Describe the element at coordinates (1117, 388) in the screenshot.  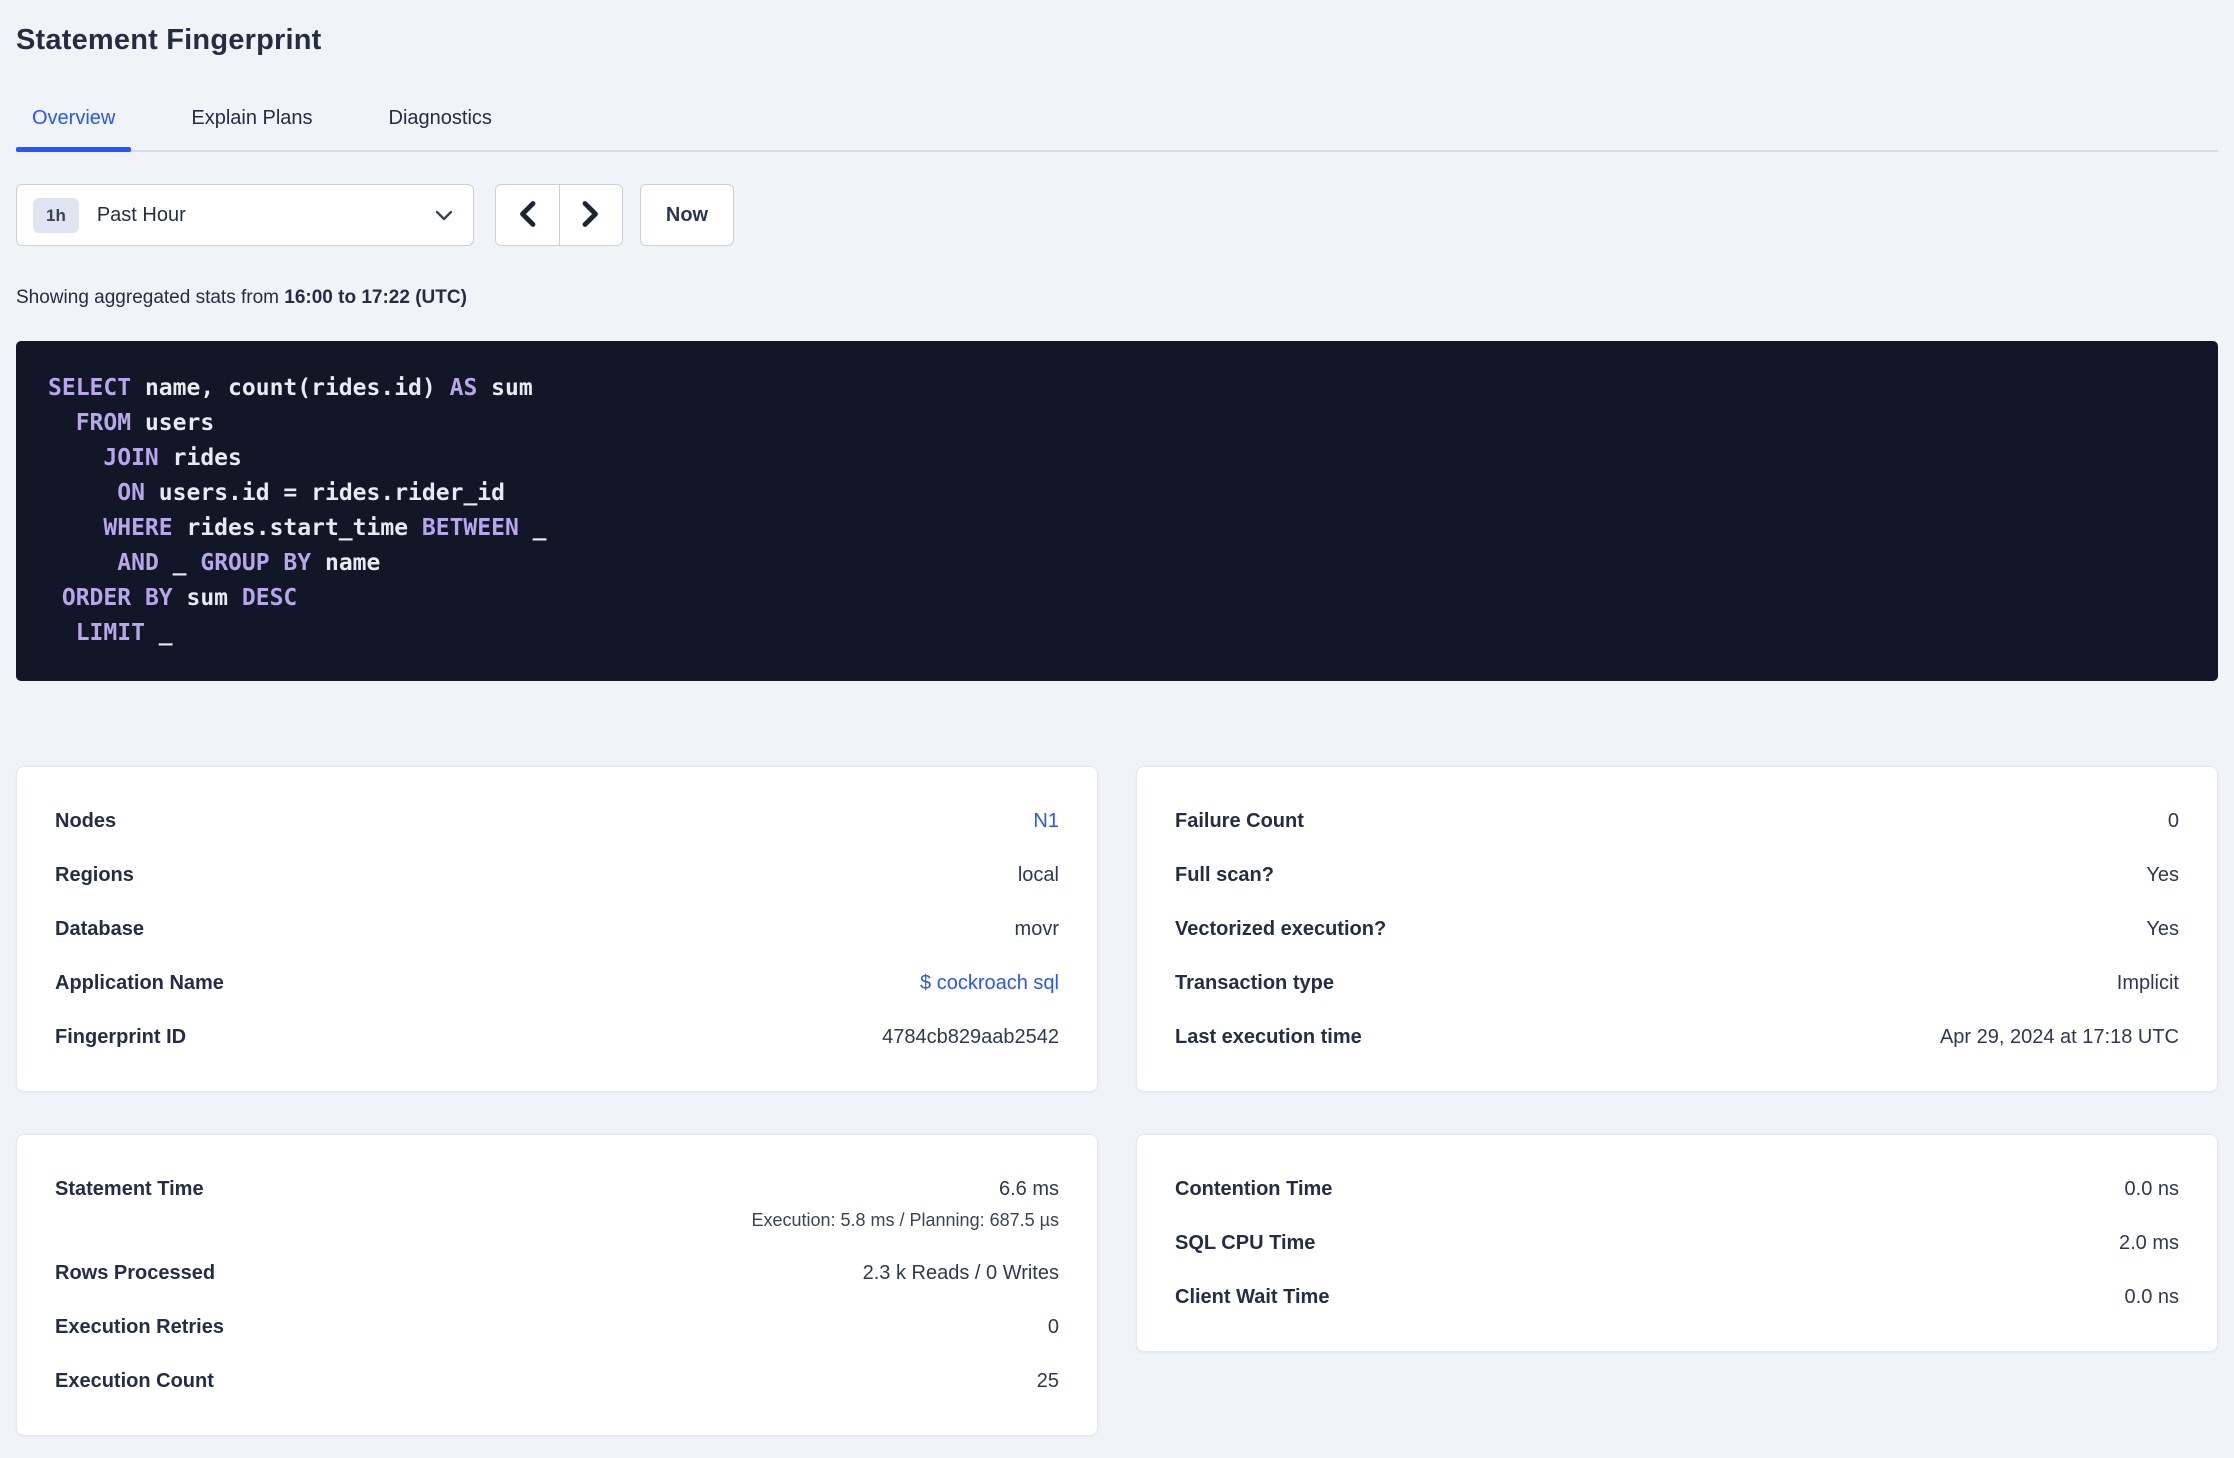
I see `sql-line: SELECT name, count(rides.id) AS sum` at that location.